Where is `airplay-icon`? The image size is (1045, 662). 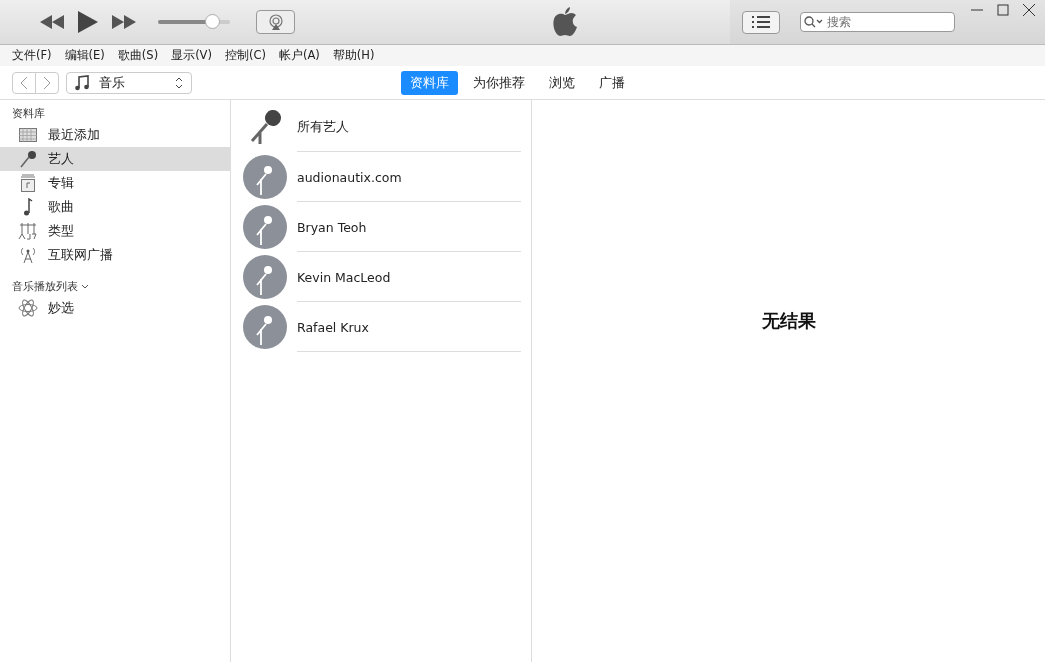
airplay-icon is located at coordinates (275, 22).